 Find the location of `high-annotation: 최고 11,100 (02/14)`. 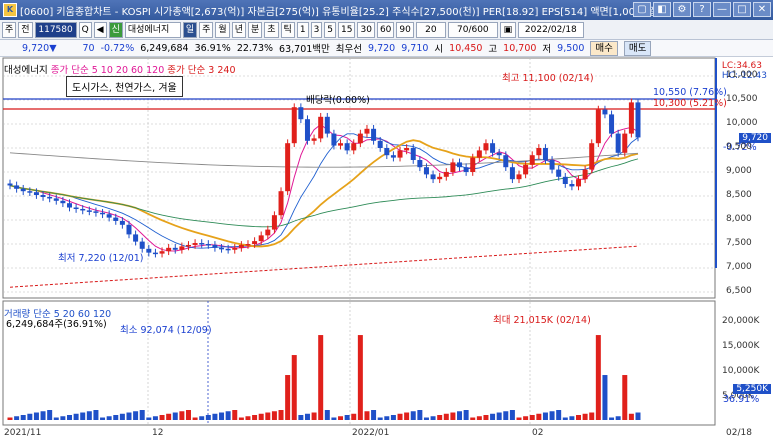

high-annotation: 최고 11,100 (02/14) is located at coordinates (548, 78).